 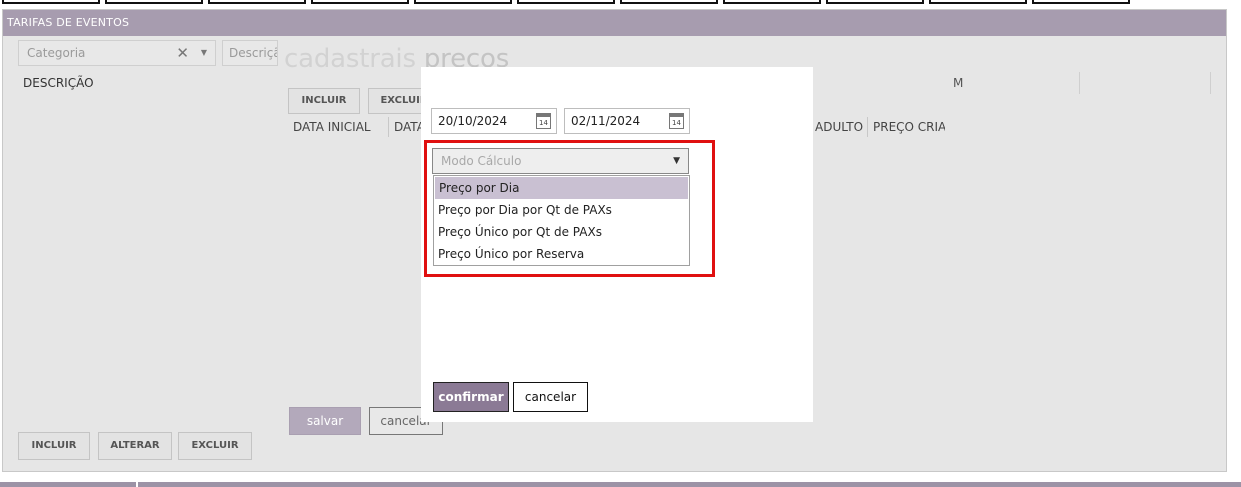 I want to click on confirm-button: confirmar, so click(x=471, y=397).